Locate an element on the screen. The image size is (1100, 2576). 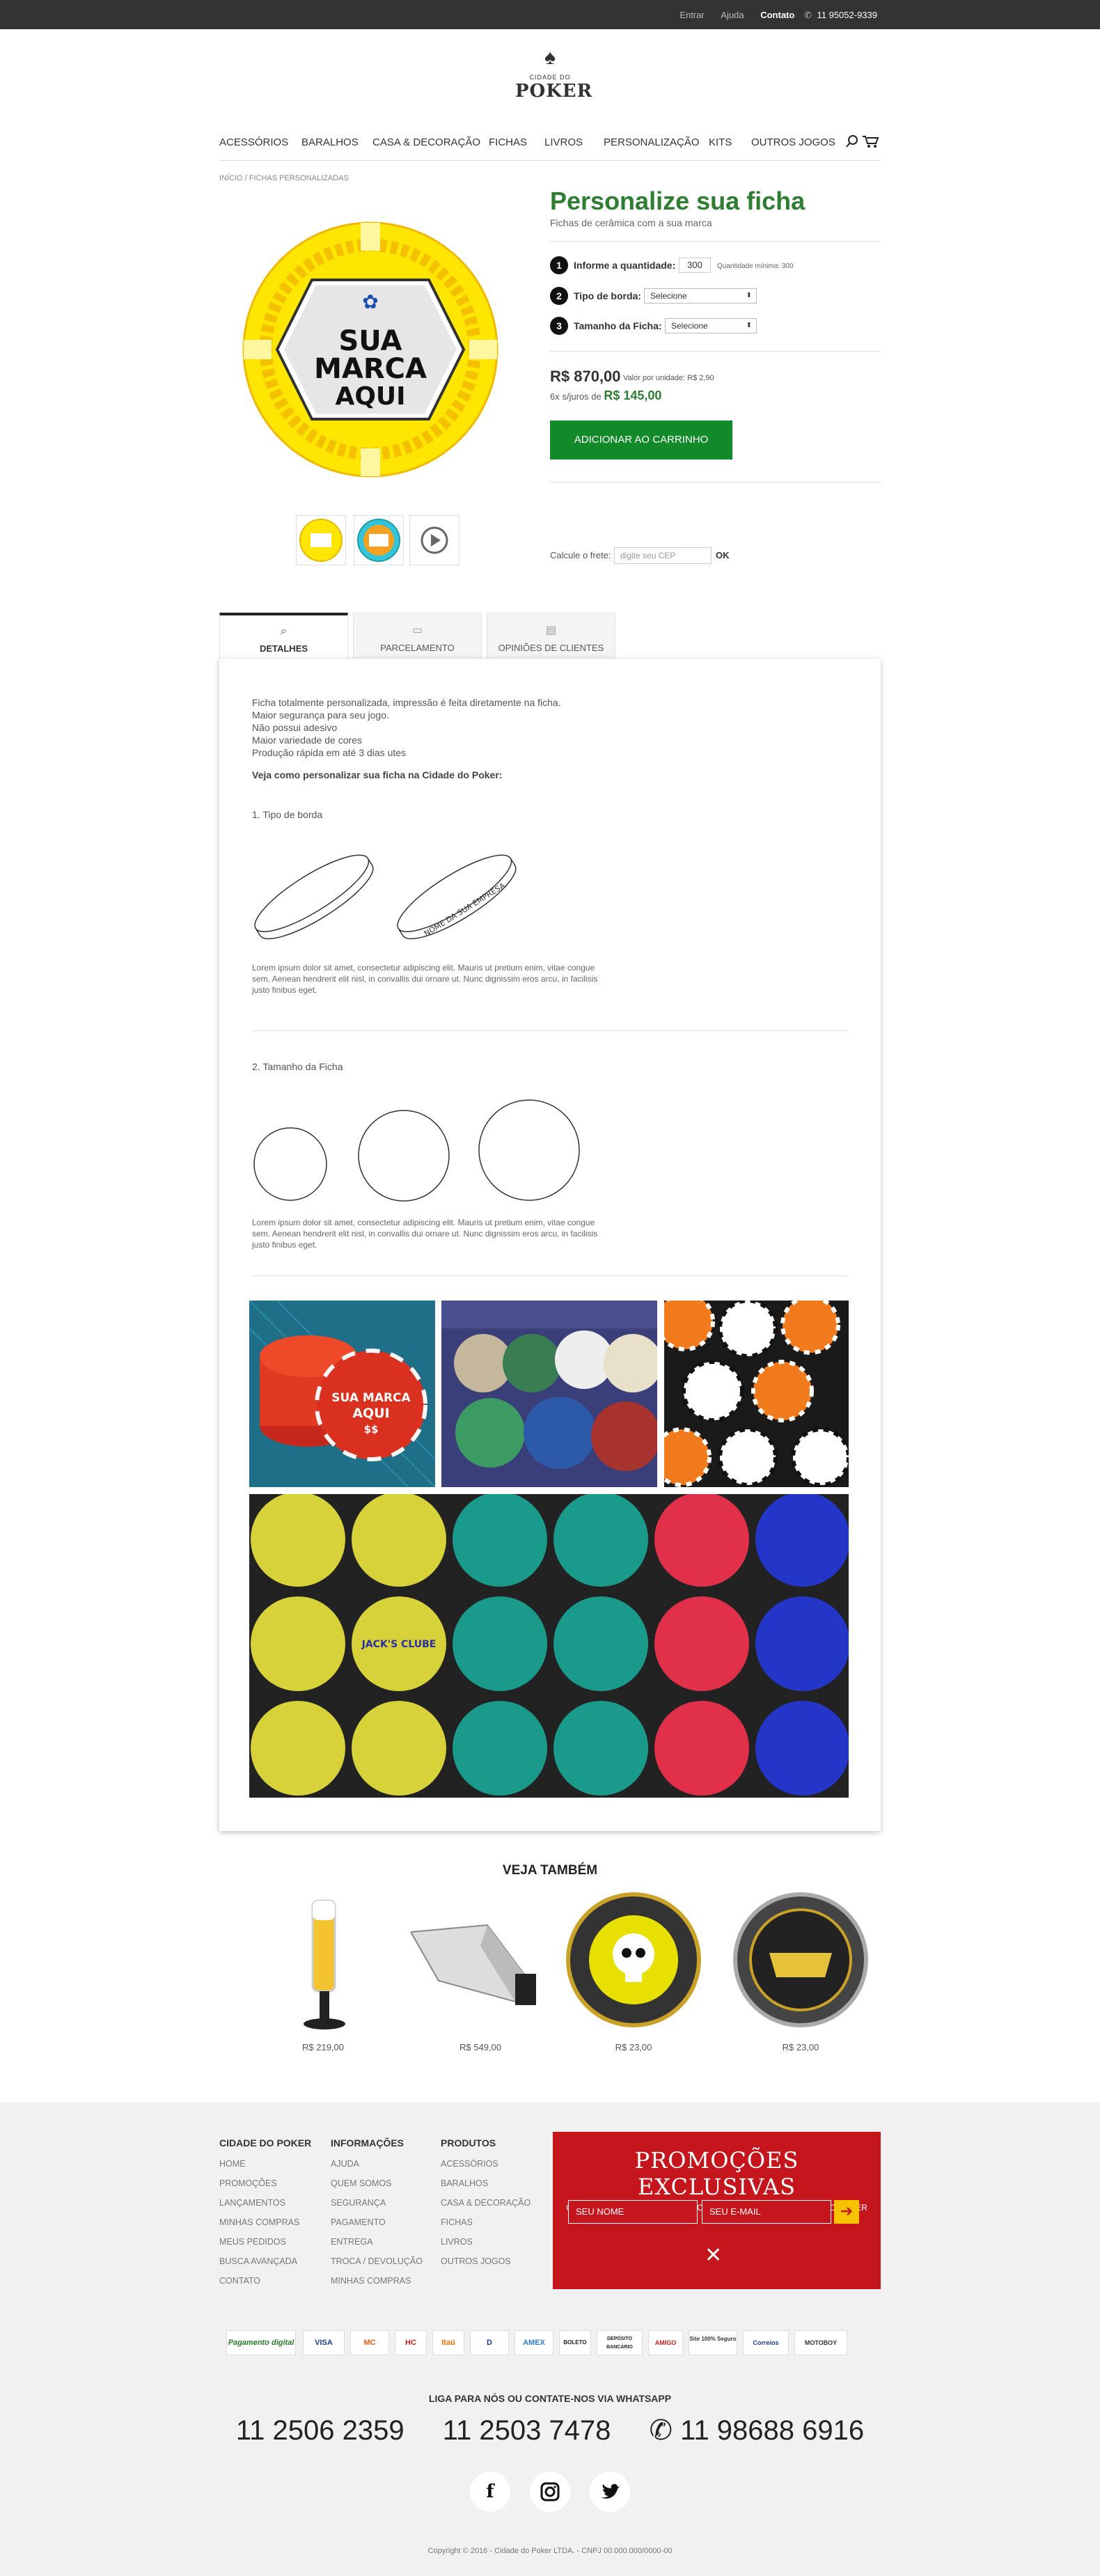
secure-site-badge: Site 100% Seguro is located at coordinates (713, 2342).